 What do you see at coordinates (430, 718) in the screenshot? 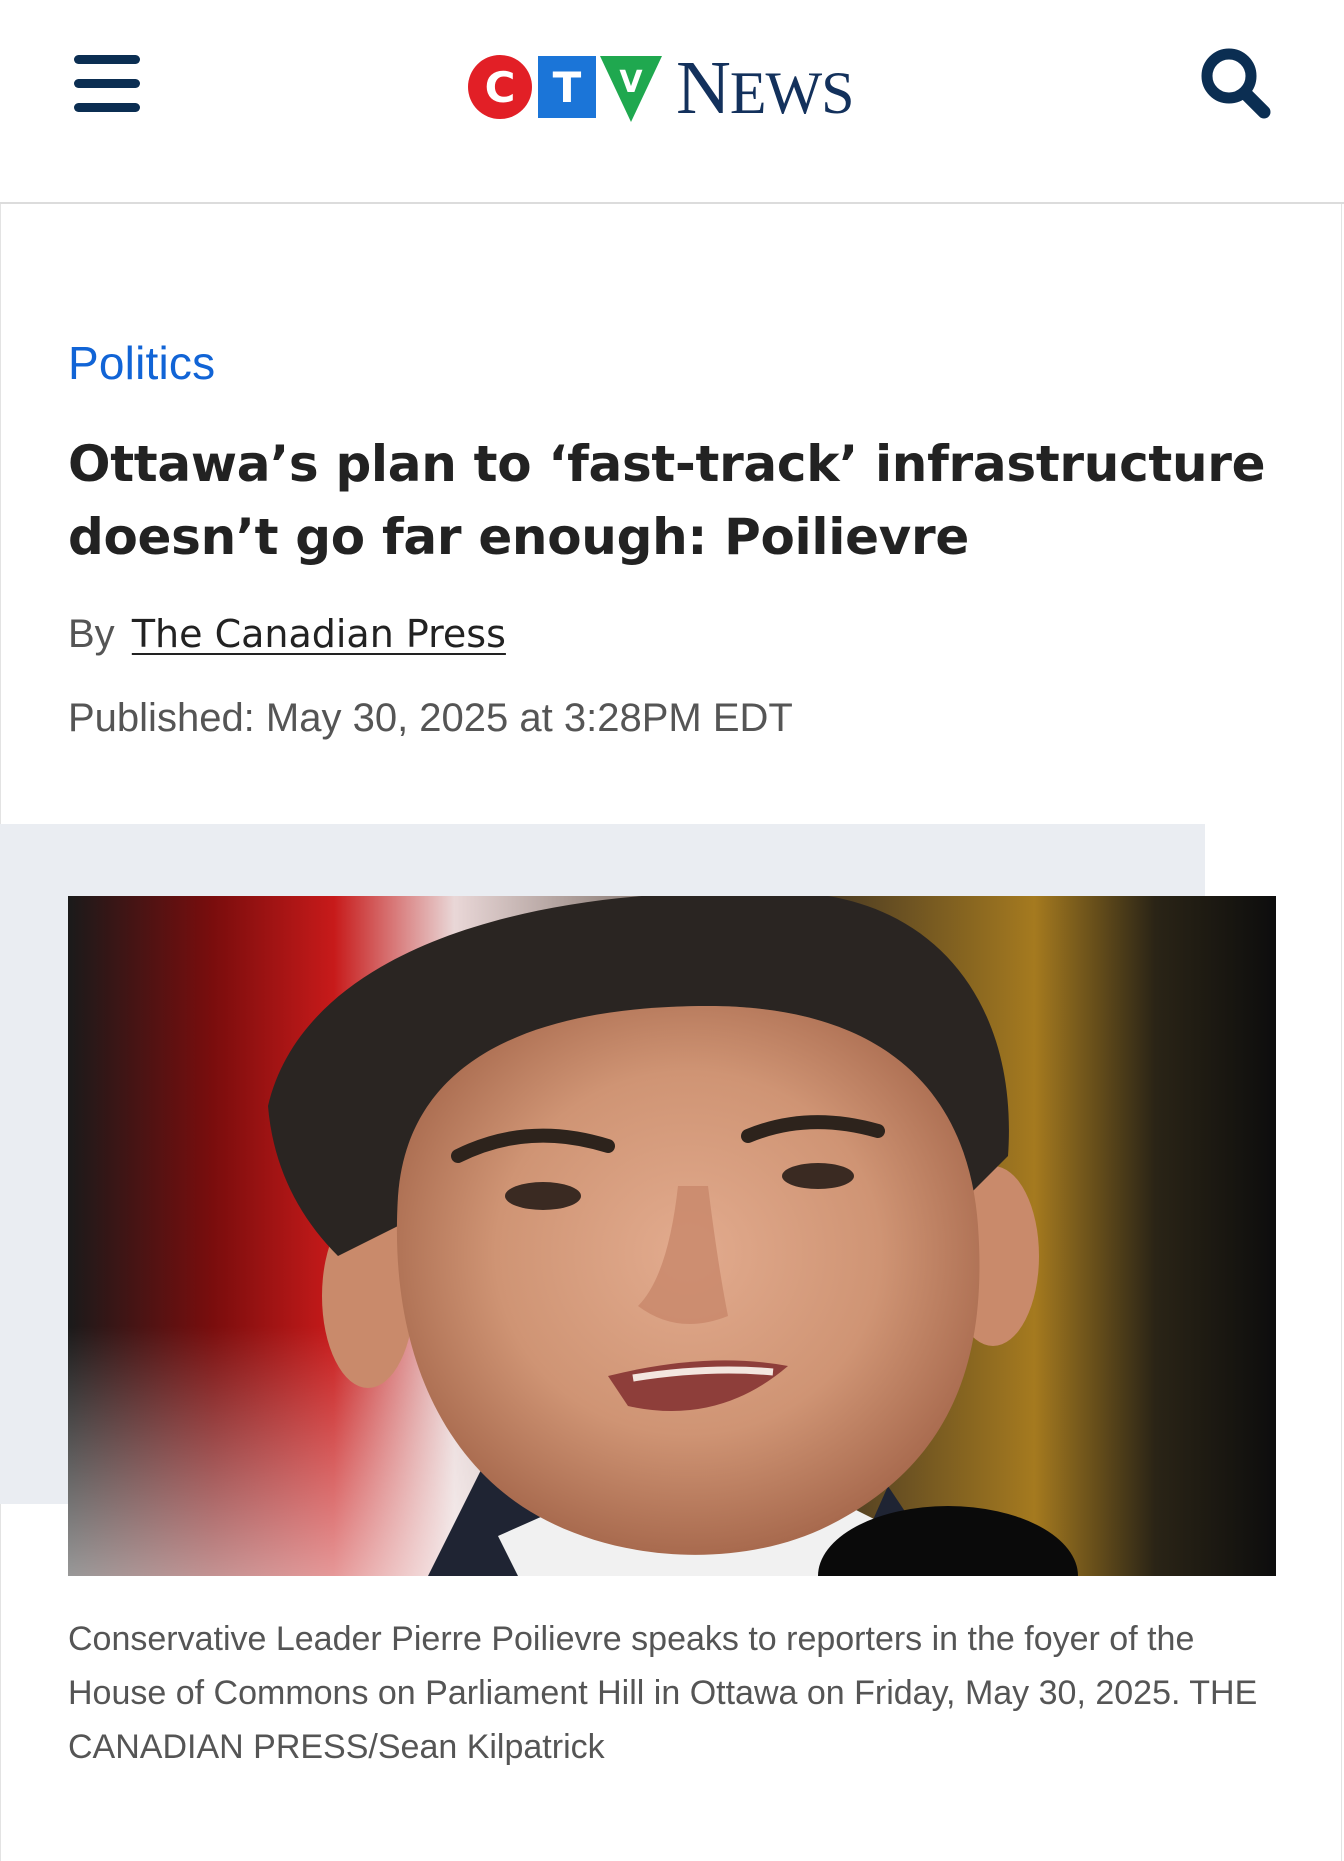
I see `published-date: Published: May 30, 2025 at 3:28PM EDT` at bounding box center [430, 718].